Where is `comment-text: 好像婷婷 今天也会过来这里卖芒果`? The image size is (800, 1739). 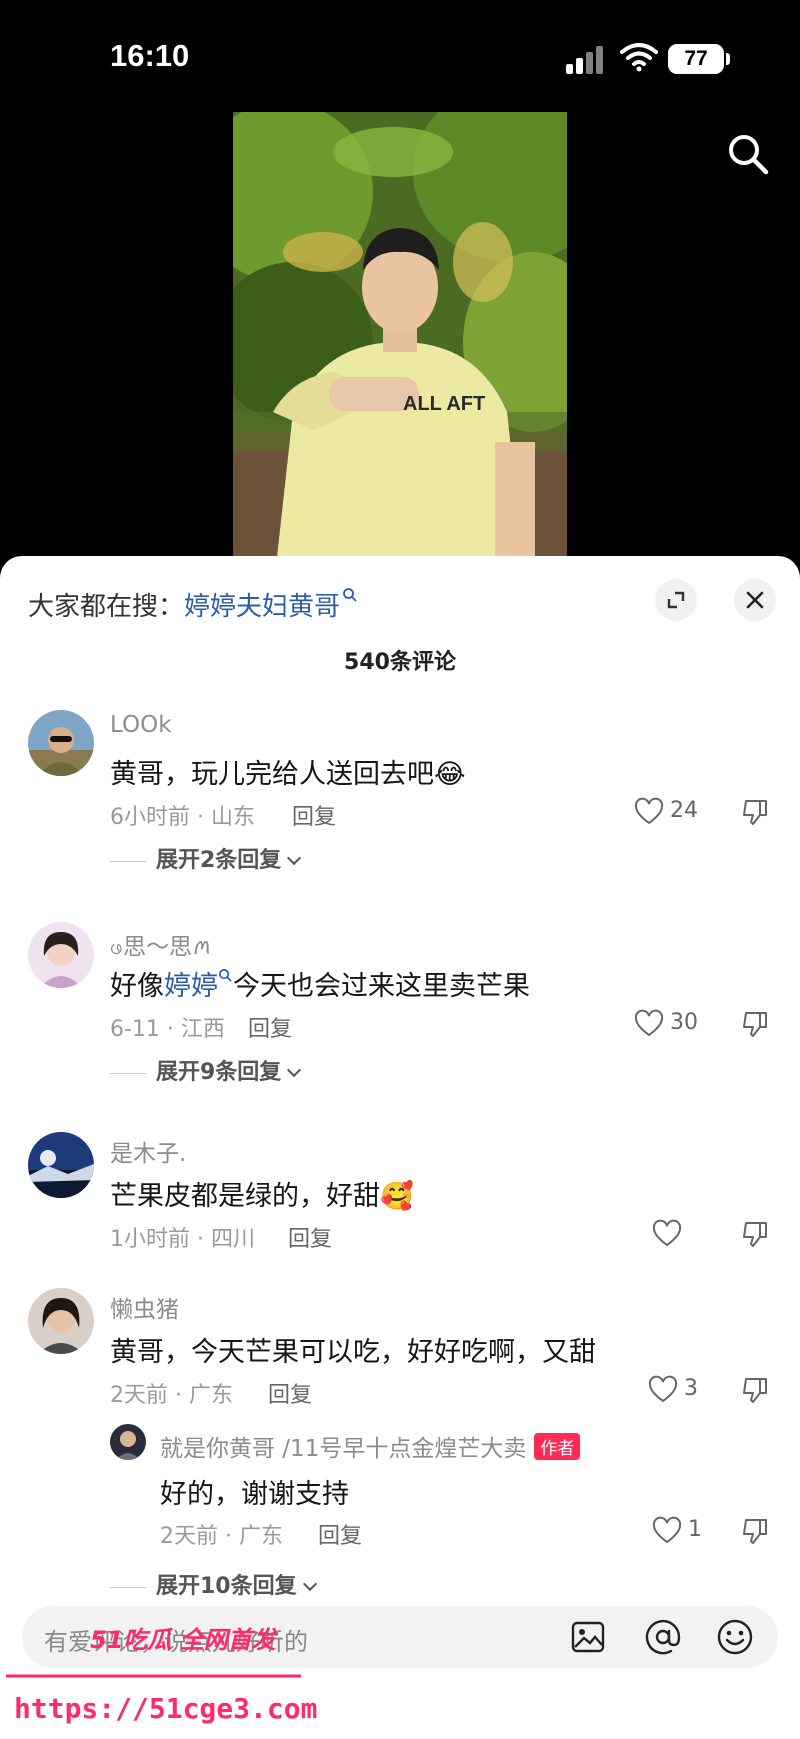
comment-text: 好像婷婷 今天也会过来这里卖芒果 is located at coordinates (320, 983).